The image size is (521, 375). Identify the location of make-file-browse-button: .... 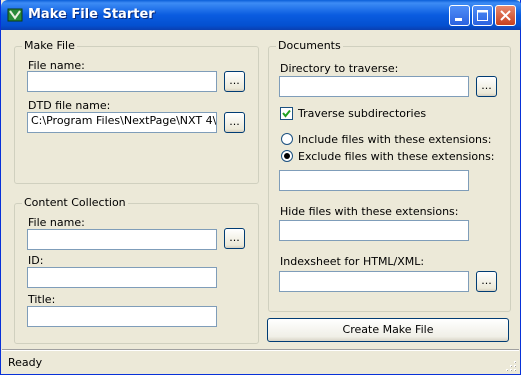
(234, 81).